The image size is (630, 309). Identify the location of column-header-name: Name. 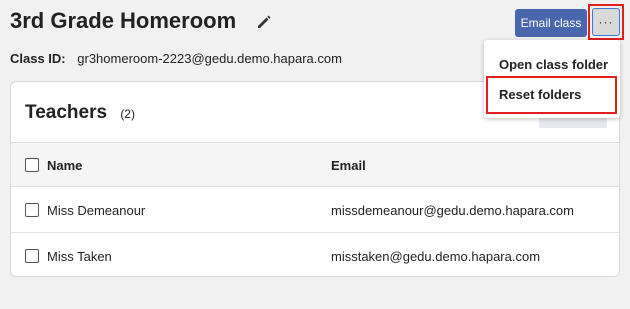
(65, 165).